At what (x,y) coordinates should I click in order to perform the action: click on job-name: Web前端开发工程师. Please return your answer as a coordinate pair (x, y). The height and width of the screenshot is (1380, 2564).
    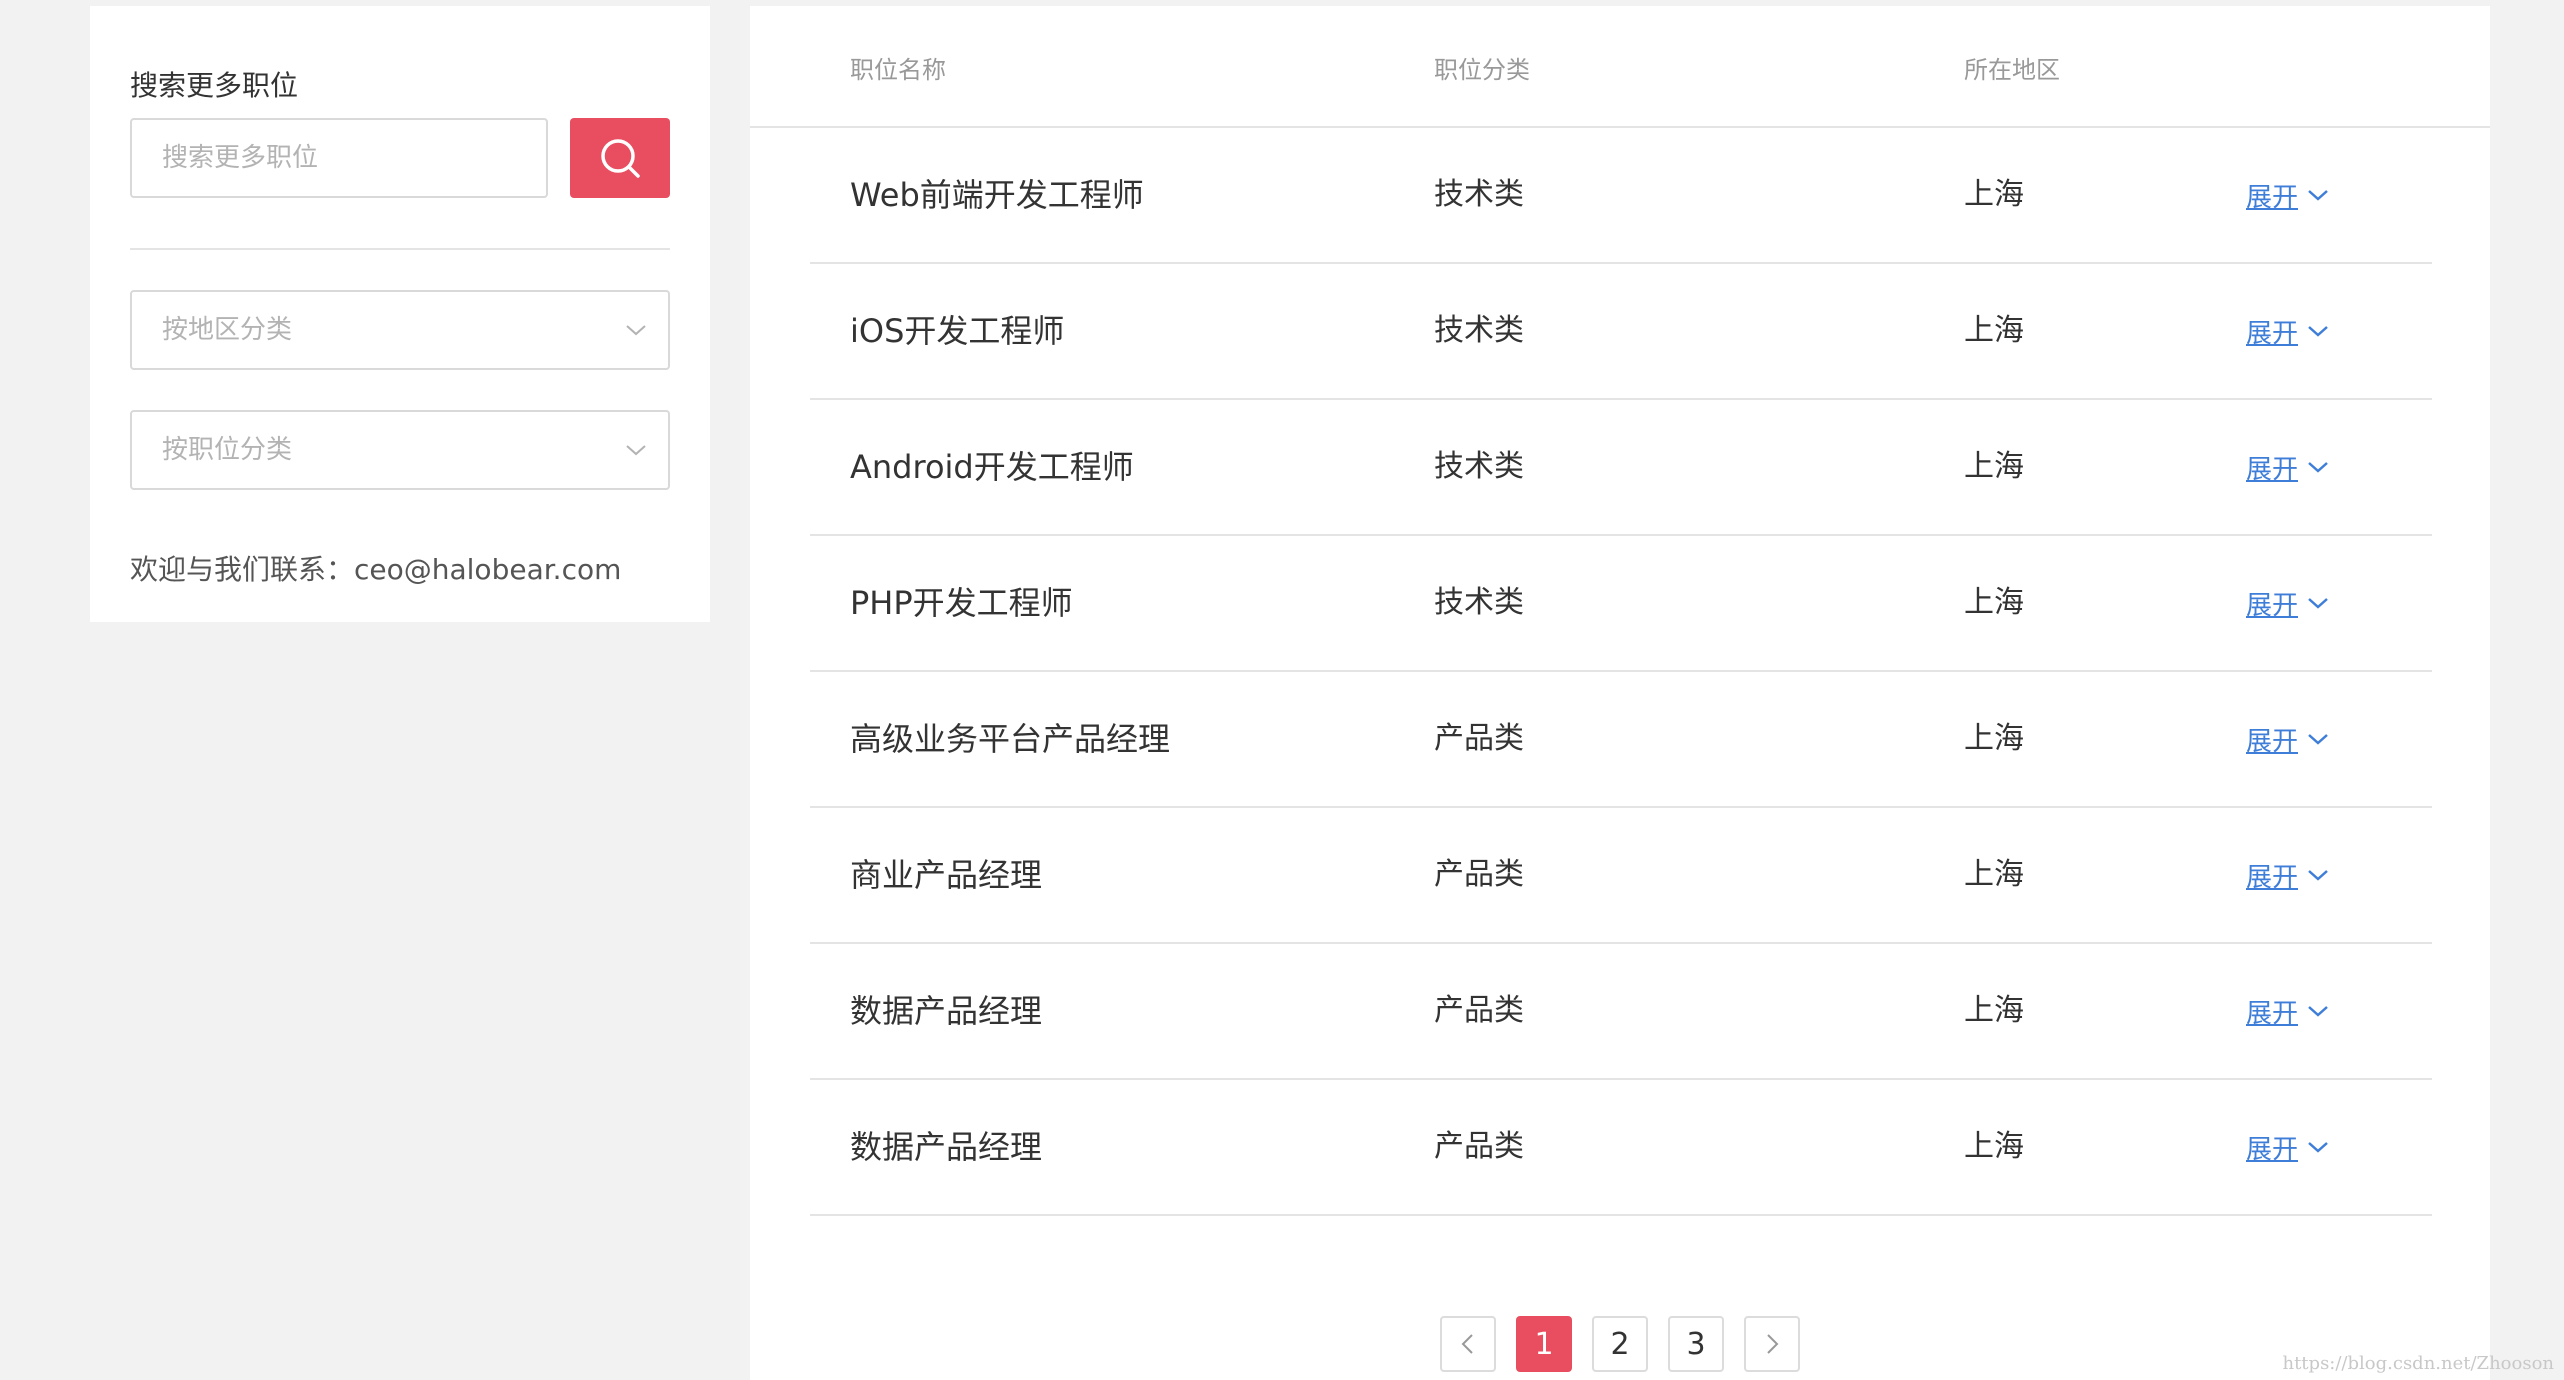
    Looking at the image, I should click on (997, 195).